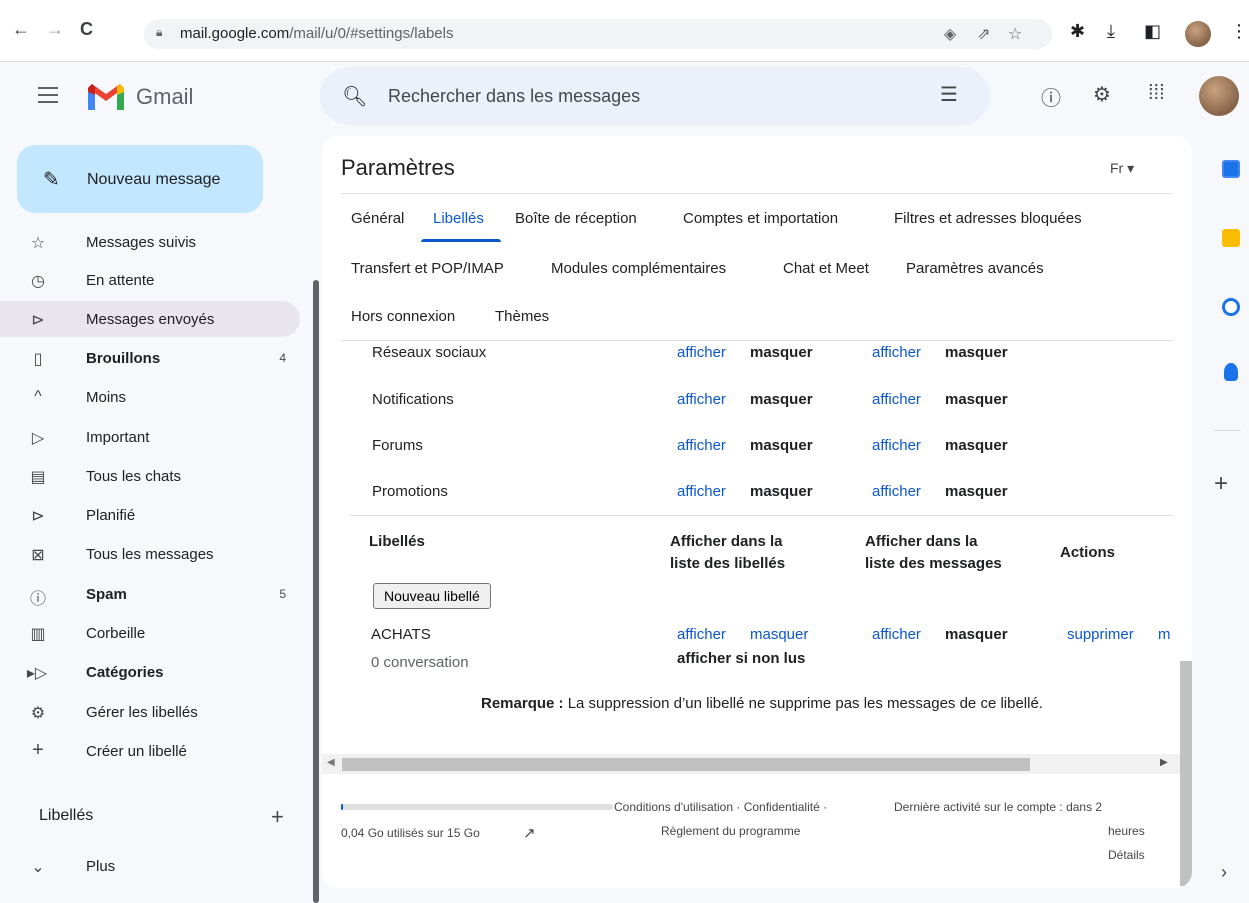 The height and width of the screenshot is (903, 1249). What do you see at coordinates (429, 352) in the screenshot?
I see `category-name: Réseaux sociaux` at bounding box center [429, 352].